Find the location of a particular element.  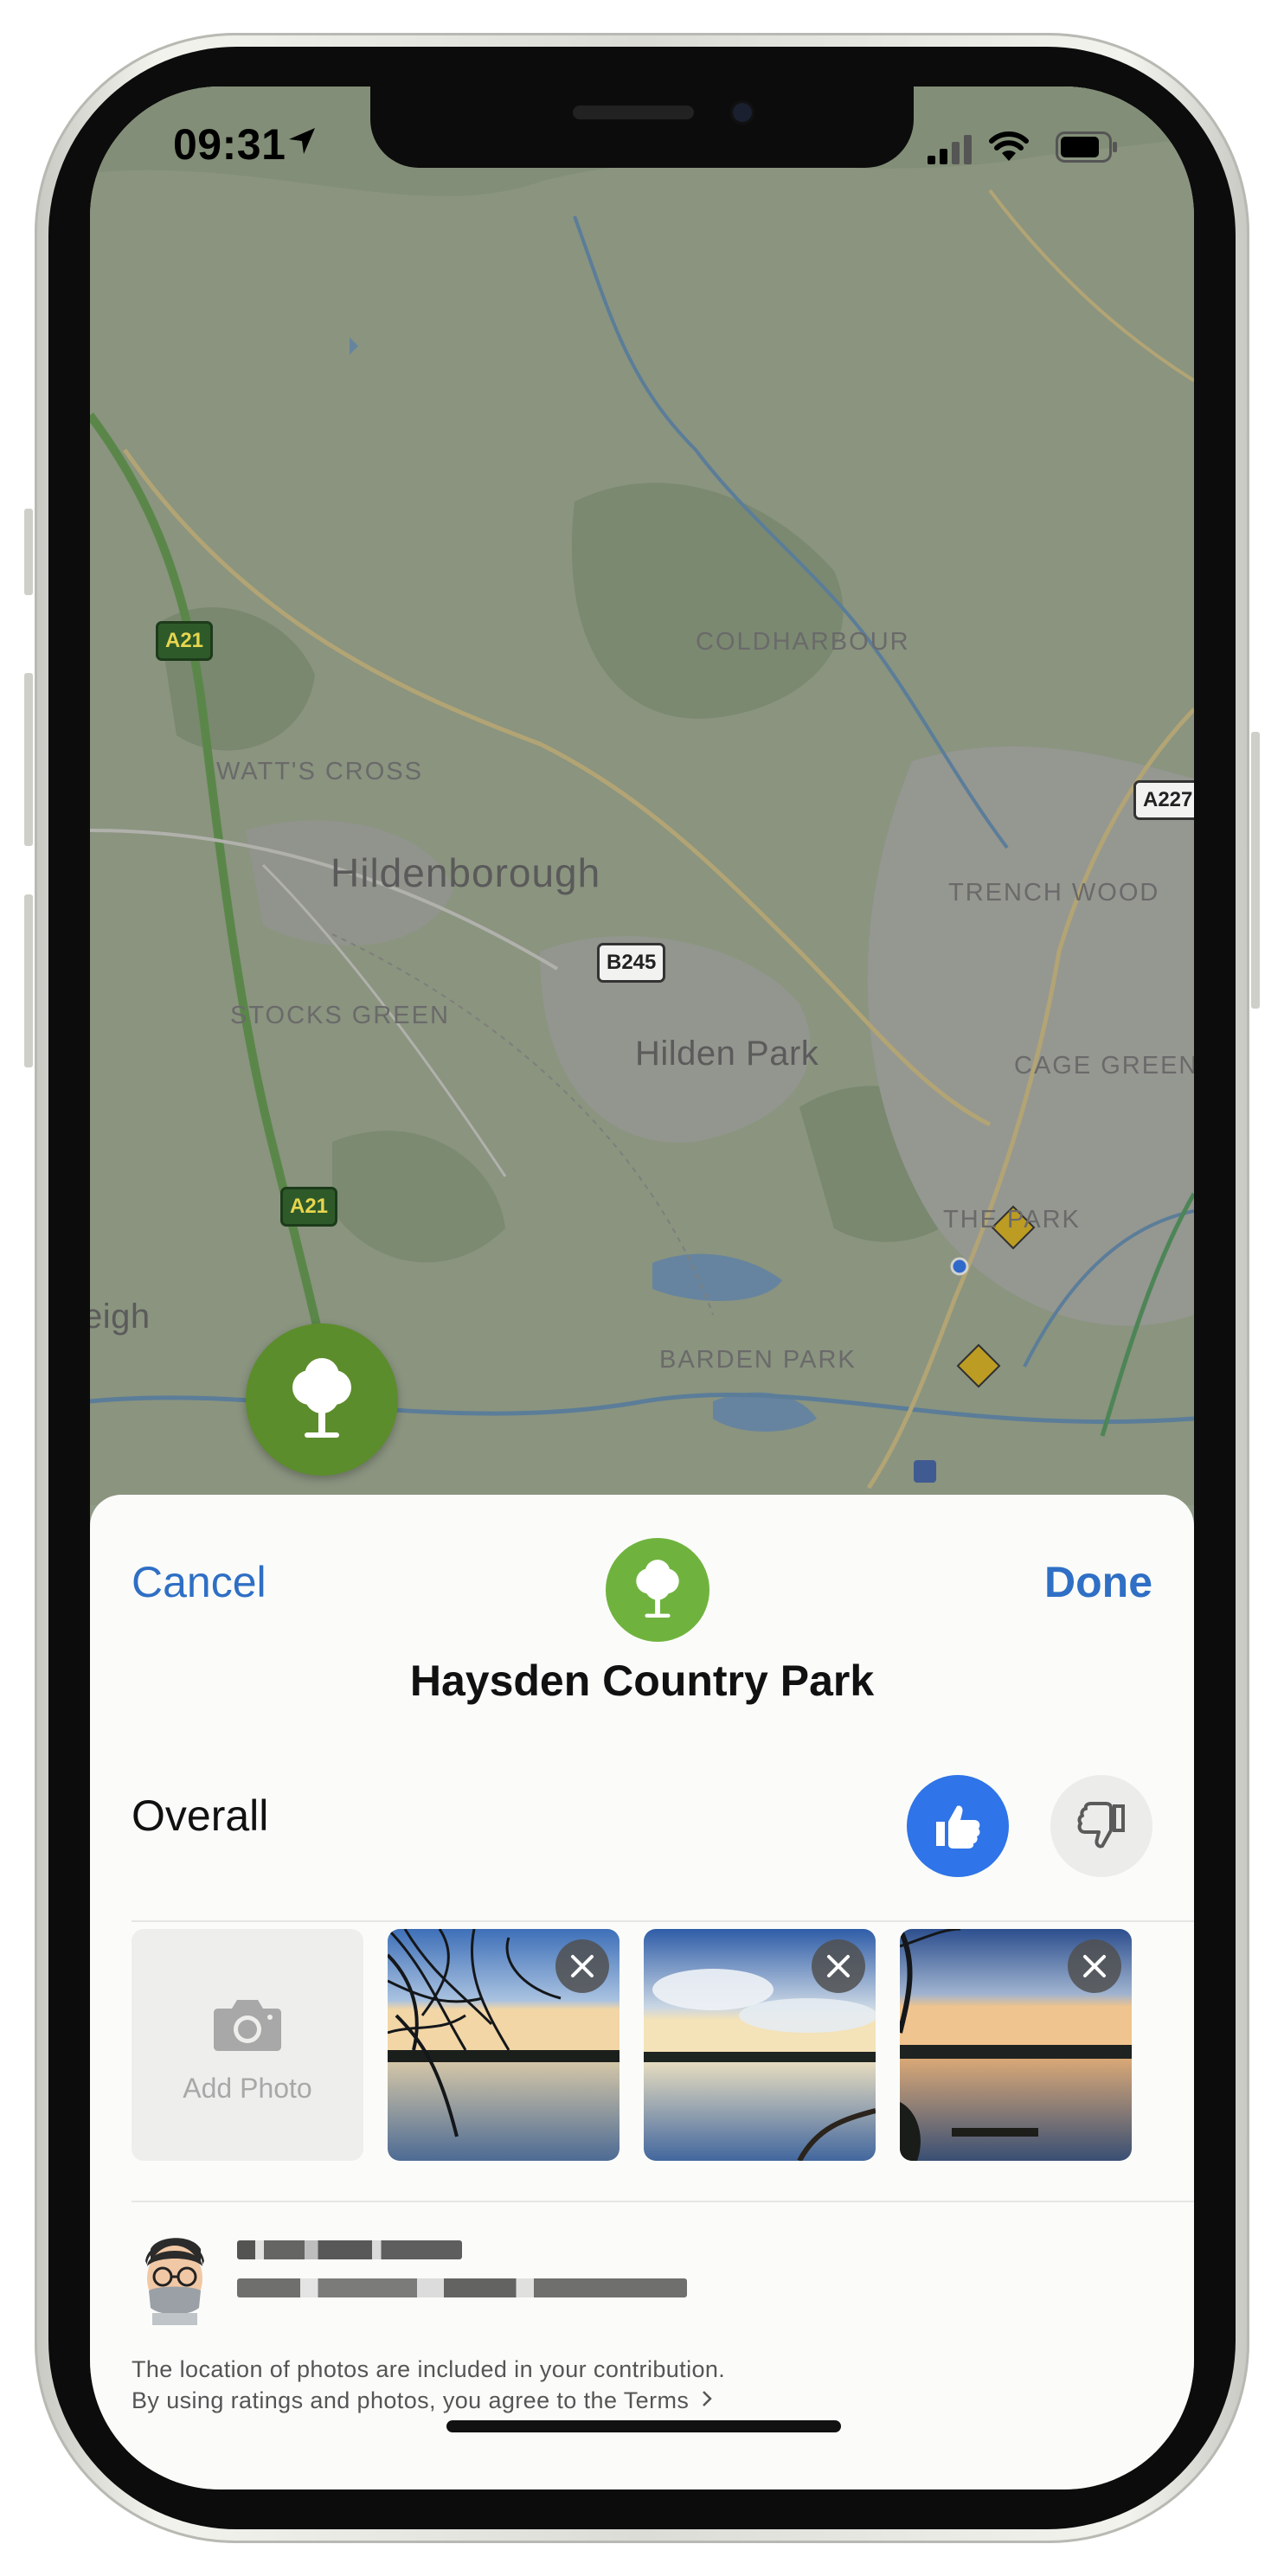

thumbs-down-icon is located at coordinates (1101, 1825).